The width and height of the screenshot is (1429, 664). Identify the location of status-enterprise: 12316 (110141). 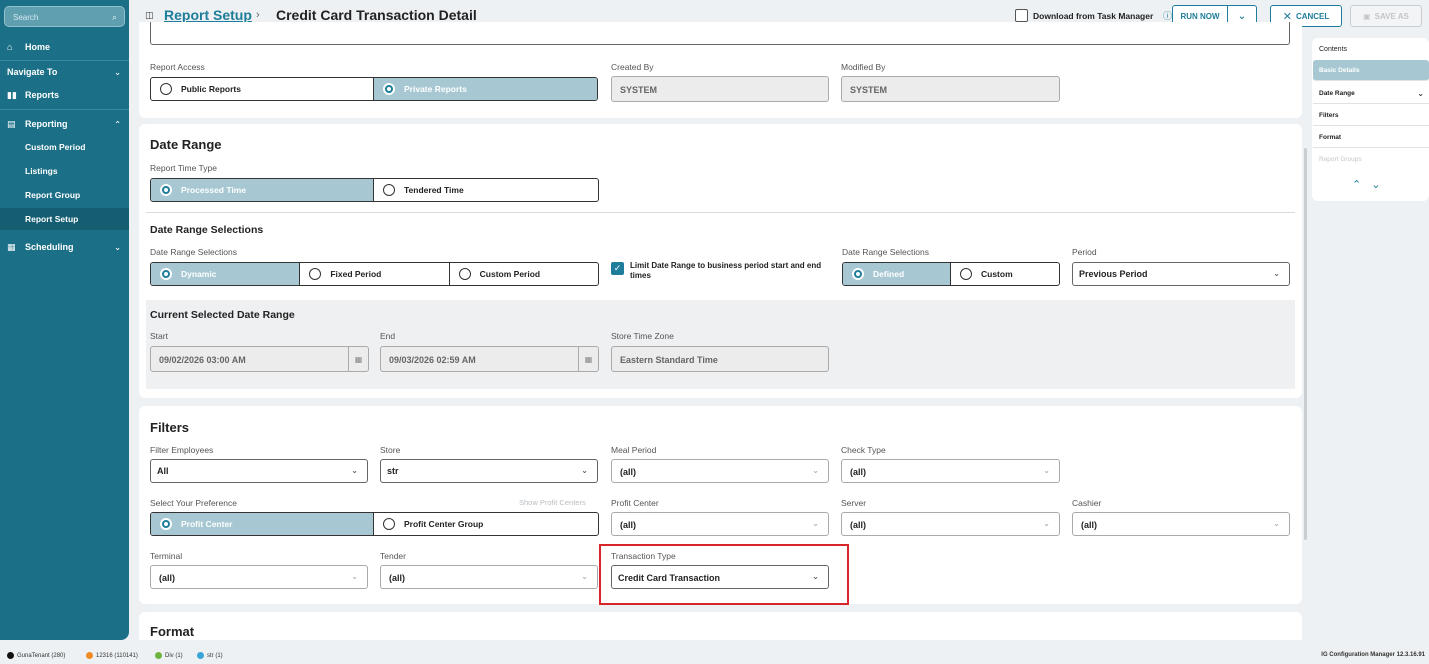
(112, 655).